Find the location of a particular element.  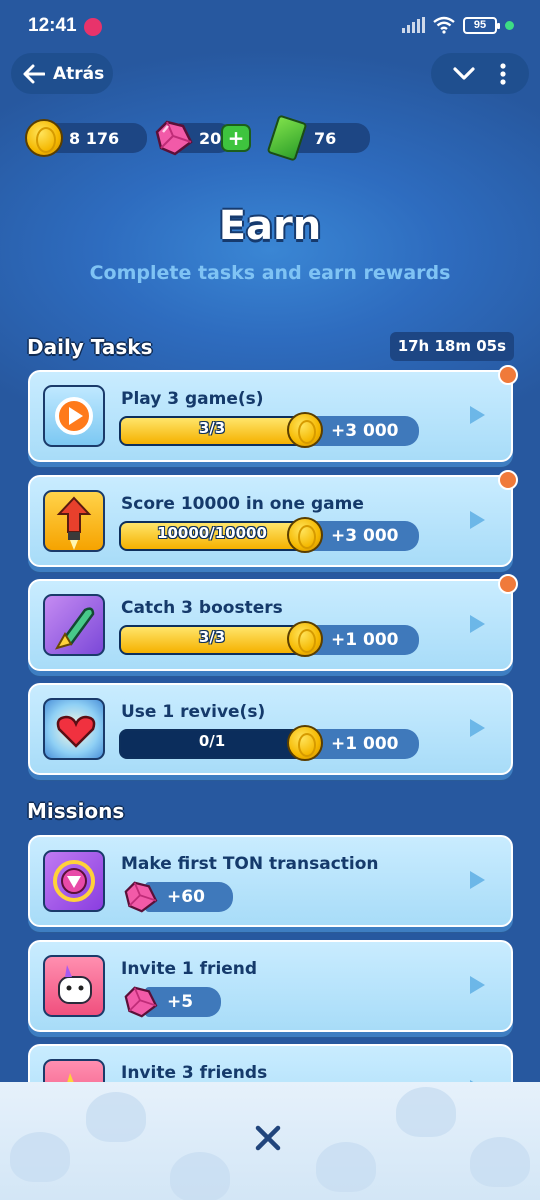

task-progress: 3/3 +1 000 is located at coordinates (269, 639).